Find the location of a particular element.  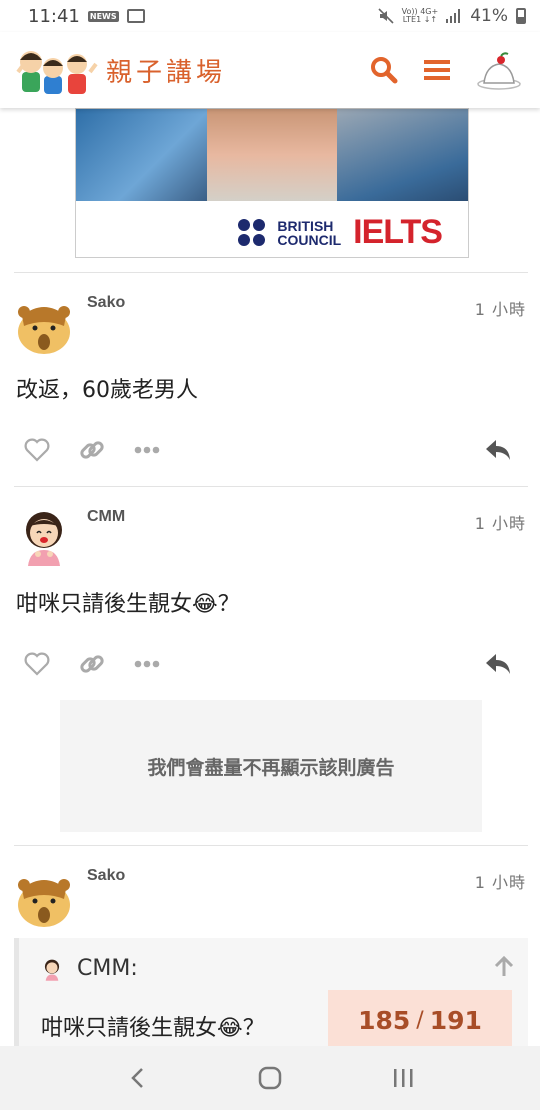

recents-button is located at coordinates (403, 1078).